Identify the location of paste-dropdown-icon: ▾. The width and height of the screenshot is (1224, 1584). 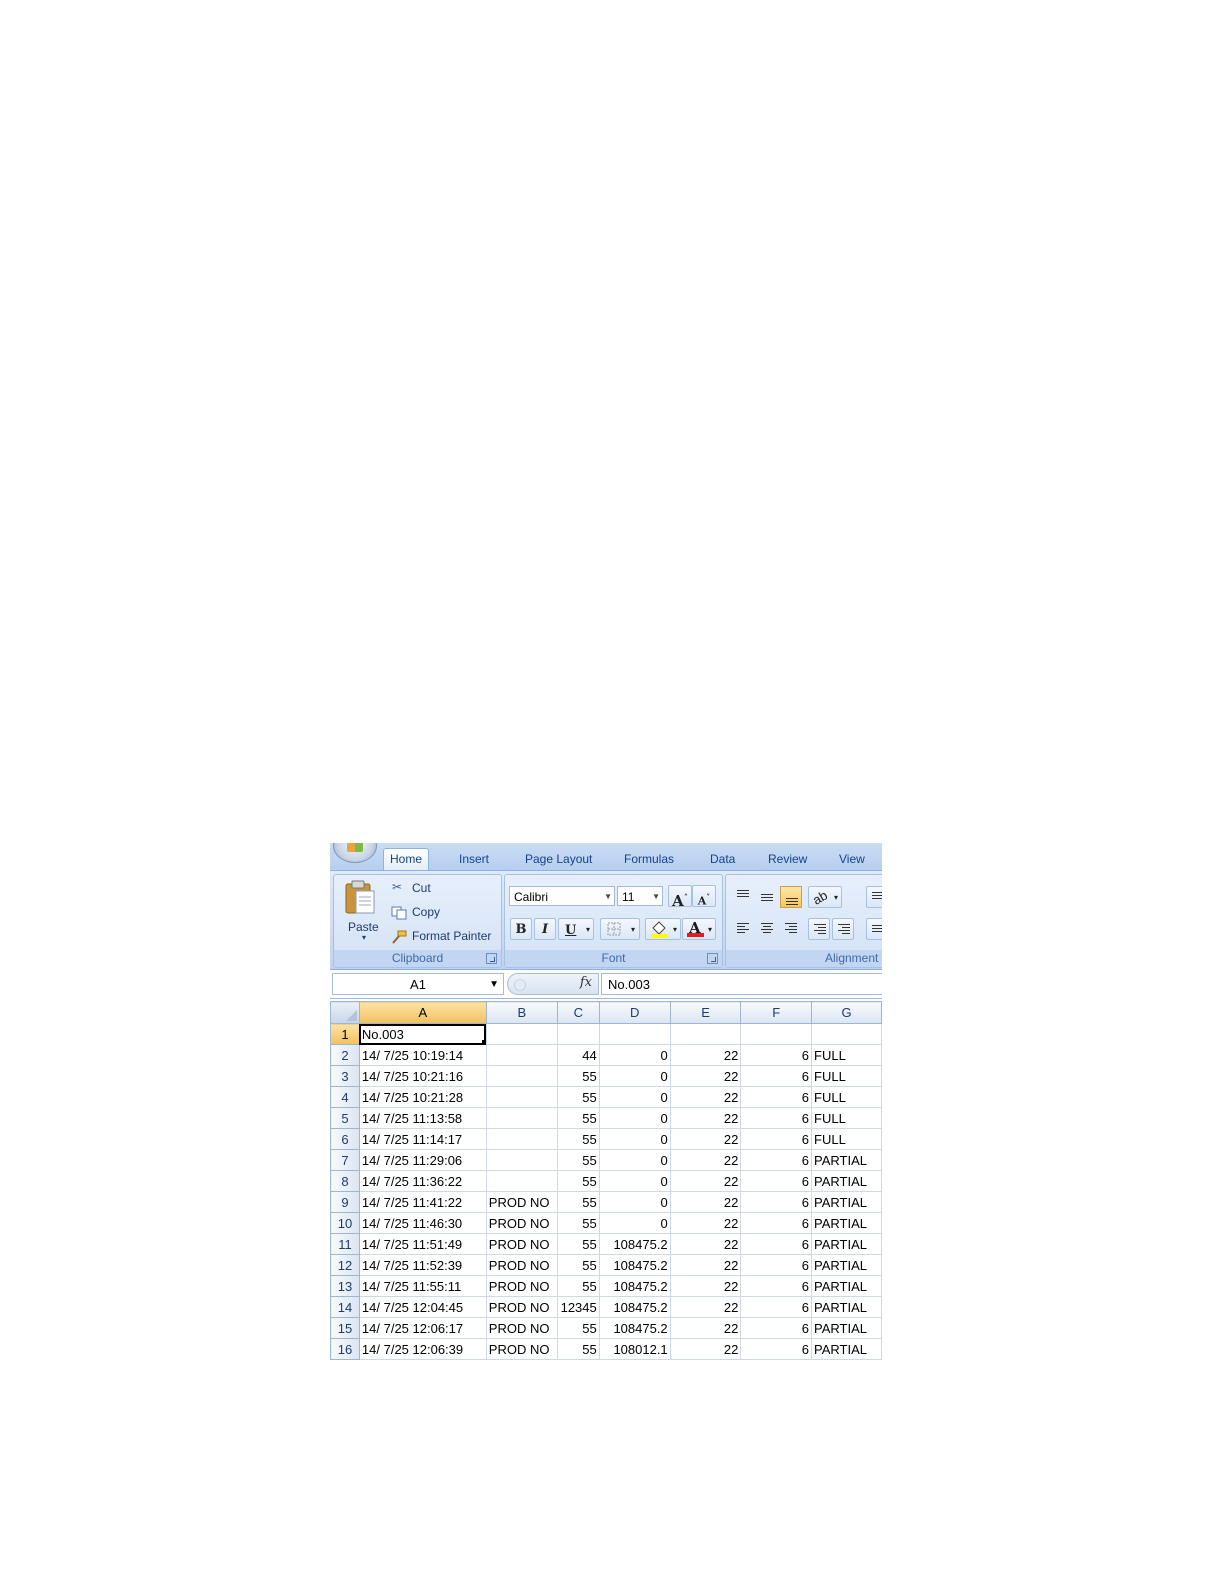
(364, 937).